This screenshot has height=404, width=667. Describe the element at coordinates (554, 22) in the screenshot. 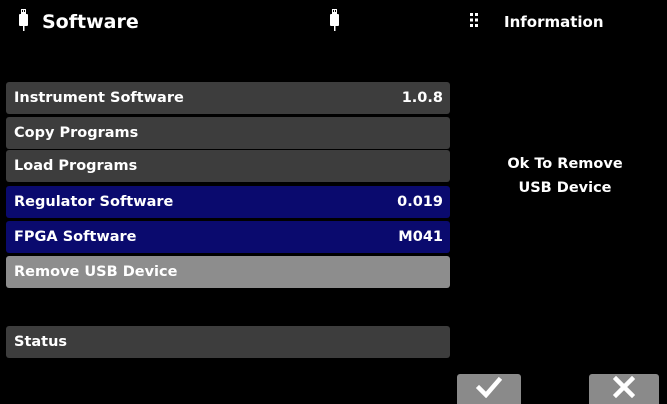

I see `information-title: Information` at that location.